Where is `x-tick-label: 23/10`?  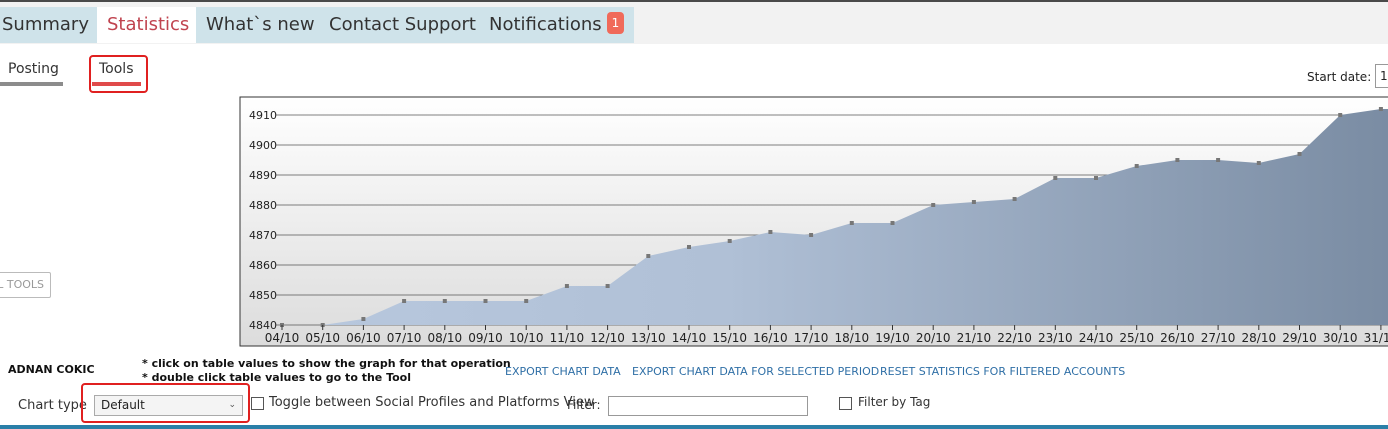 x-tick-label: 23/10 is located at coordinates (1055, 338).